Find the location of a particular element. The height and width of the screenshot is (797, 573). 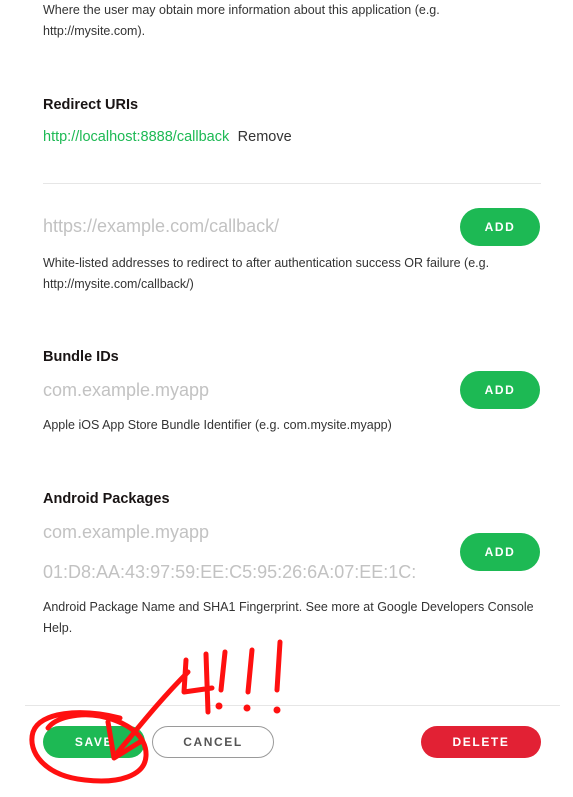

bundle-ids-title: Bundle IDs is located at coordinates (81, 357).